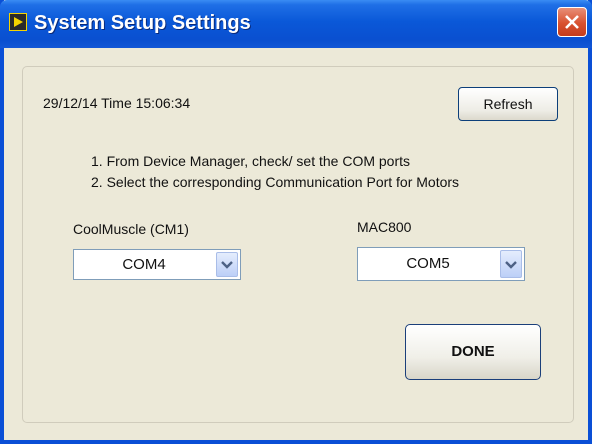 Image resolution: width=592 pixels, height=444 pixels. Describe the element at coordinates (296, 24) in the screenshot. I see `title-bar: System Setup Settings` at that location.